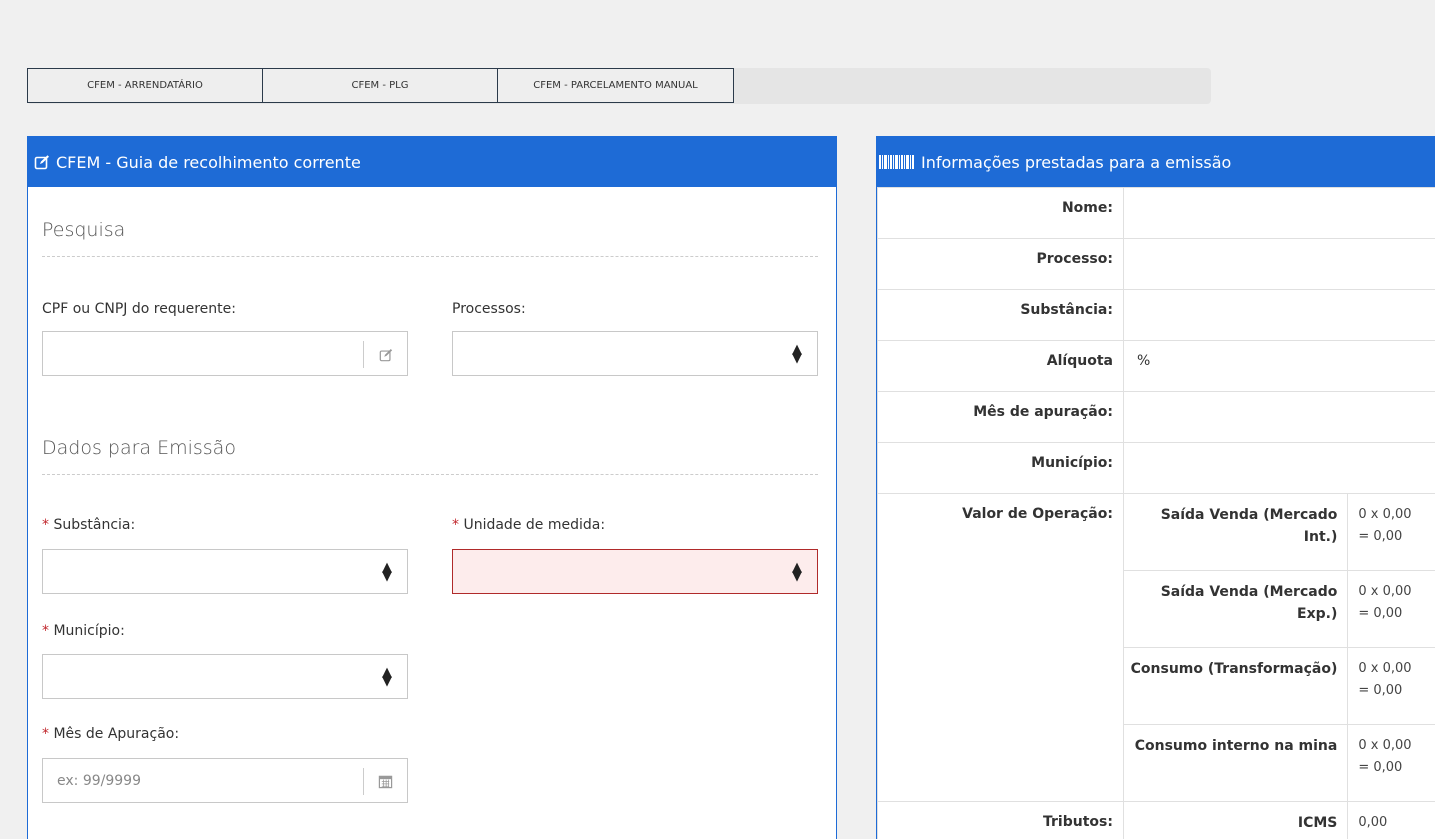 The height and width of the screenshot is (839, 1435). I want to click on info-row-processo: Processo:, so click(1156, 264).